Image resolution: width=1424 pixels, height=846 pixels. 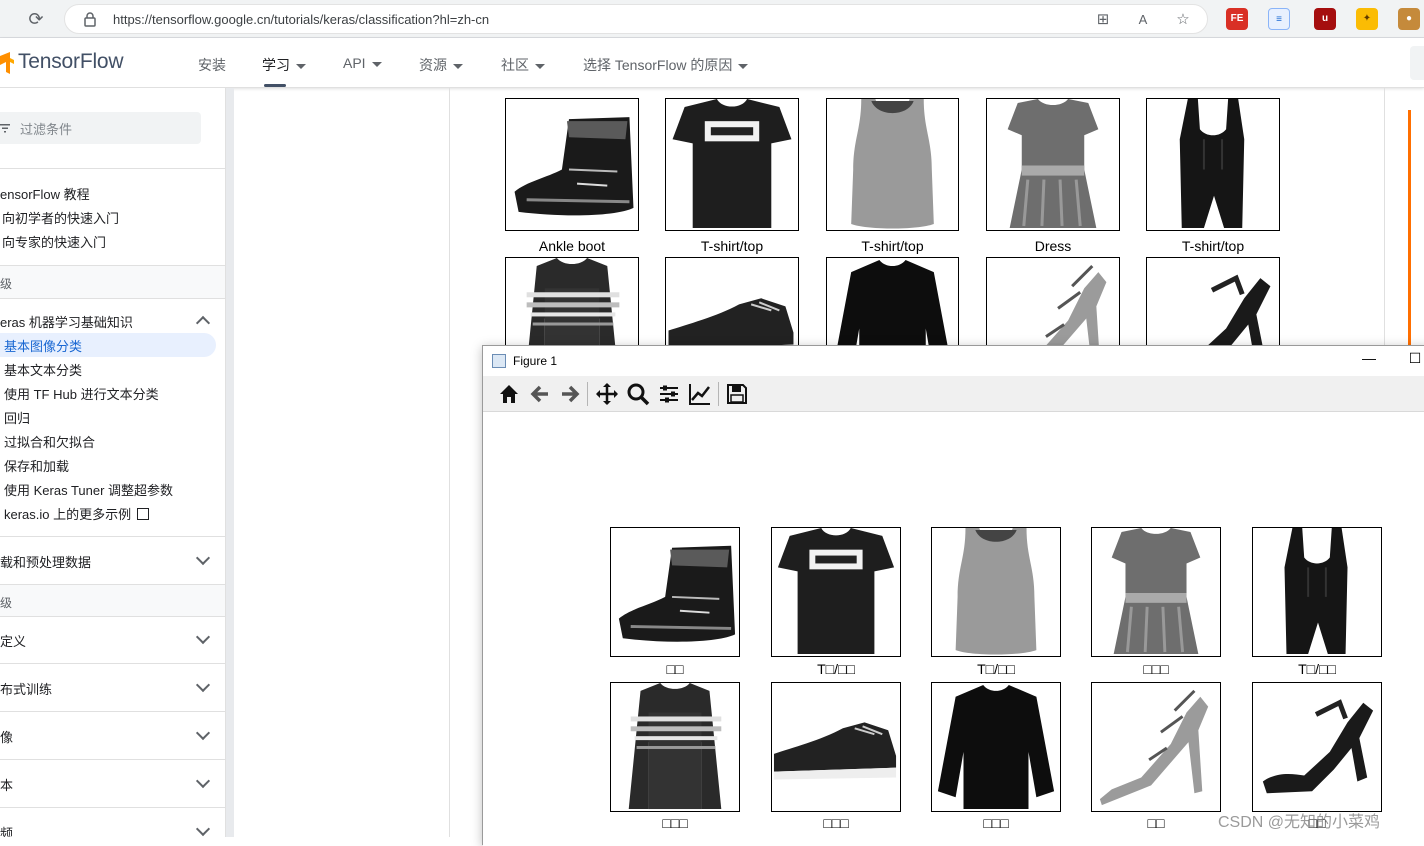 I want to click on lock-icon, so click(x=90, y=19).